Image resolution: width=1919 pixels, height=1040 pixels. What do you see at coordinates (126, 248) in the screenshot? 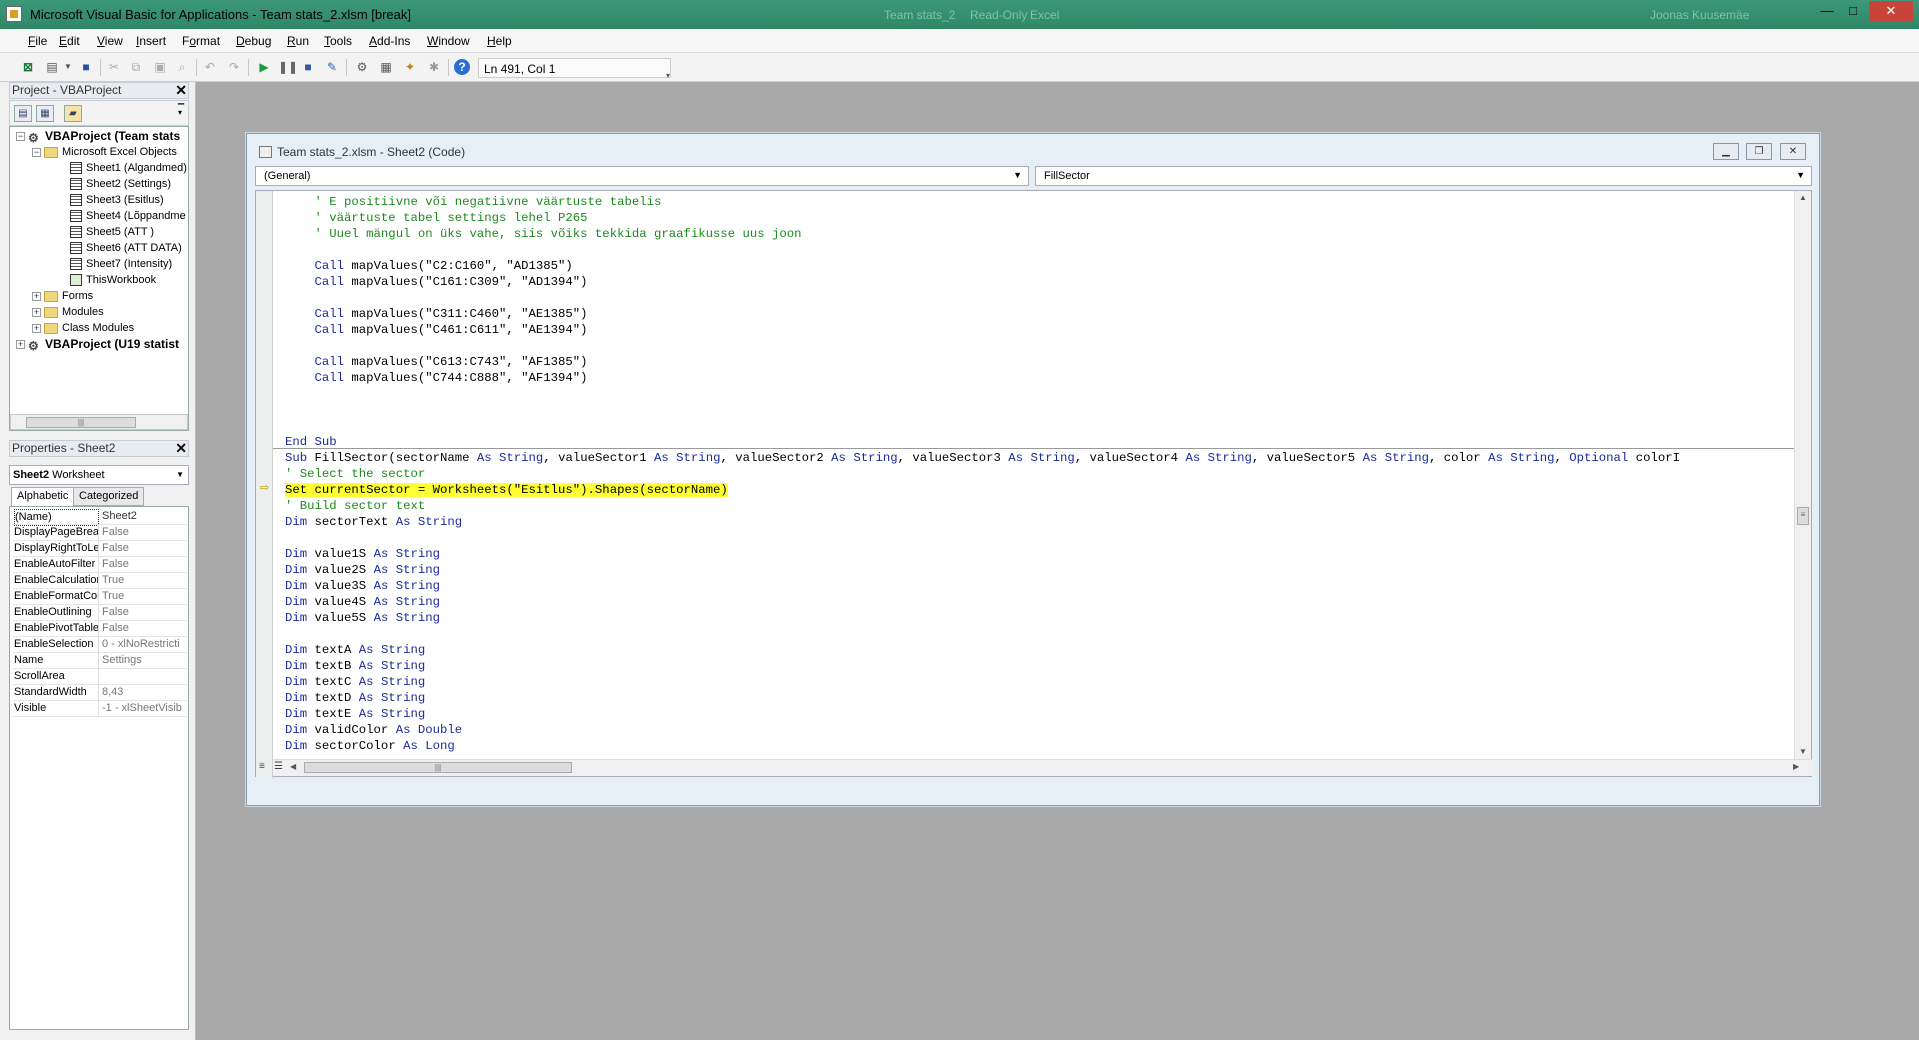
I see `tree-node-sheet6: Sheet6 (ATT DATA)` at bounding box center [126, 248].